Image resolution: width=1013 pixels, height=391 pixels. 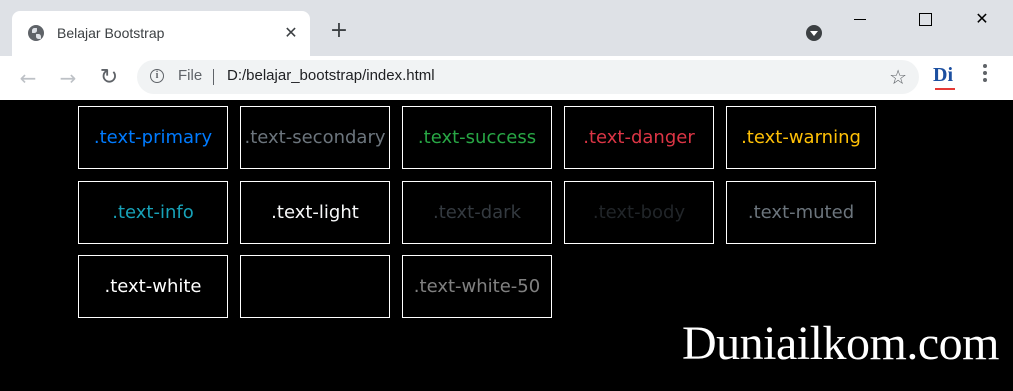 What do you see at coordinates (36, 33) in the screenshot?
I see `globe-icon` at bounding box center [36, 33].